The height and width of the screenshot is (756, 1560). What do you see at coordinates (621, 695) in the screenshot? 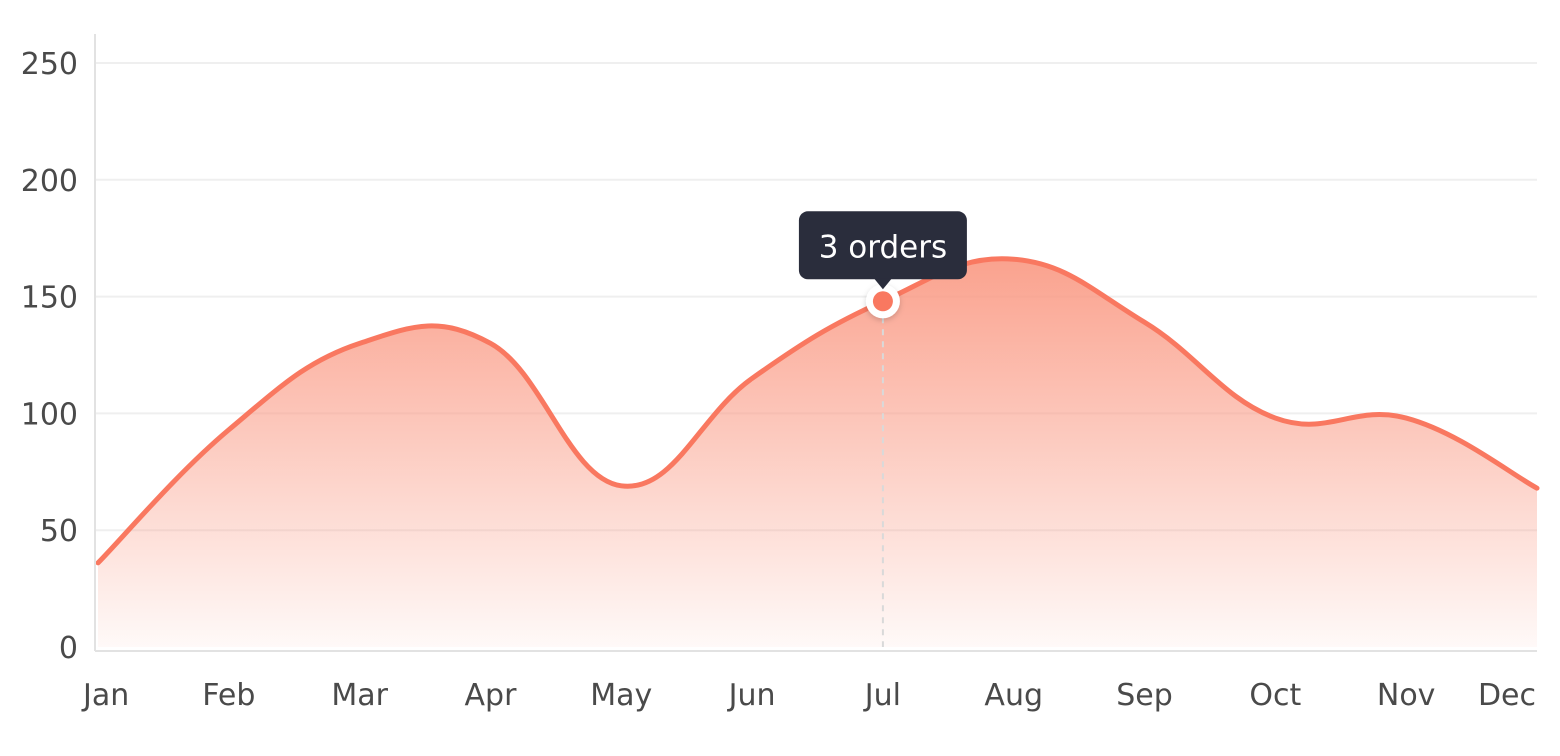
I see `x-tick-label: May` at bounding box center [621, 695].